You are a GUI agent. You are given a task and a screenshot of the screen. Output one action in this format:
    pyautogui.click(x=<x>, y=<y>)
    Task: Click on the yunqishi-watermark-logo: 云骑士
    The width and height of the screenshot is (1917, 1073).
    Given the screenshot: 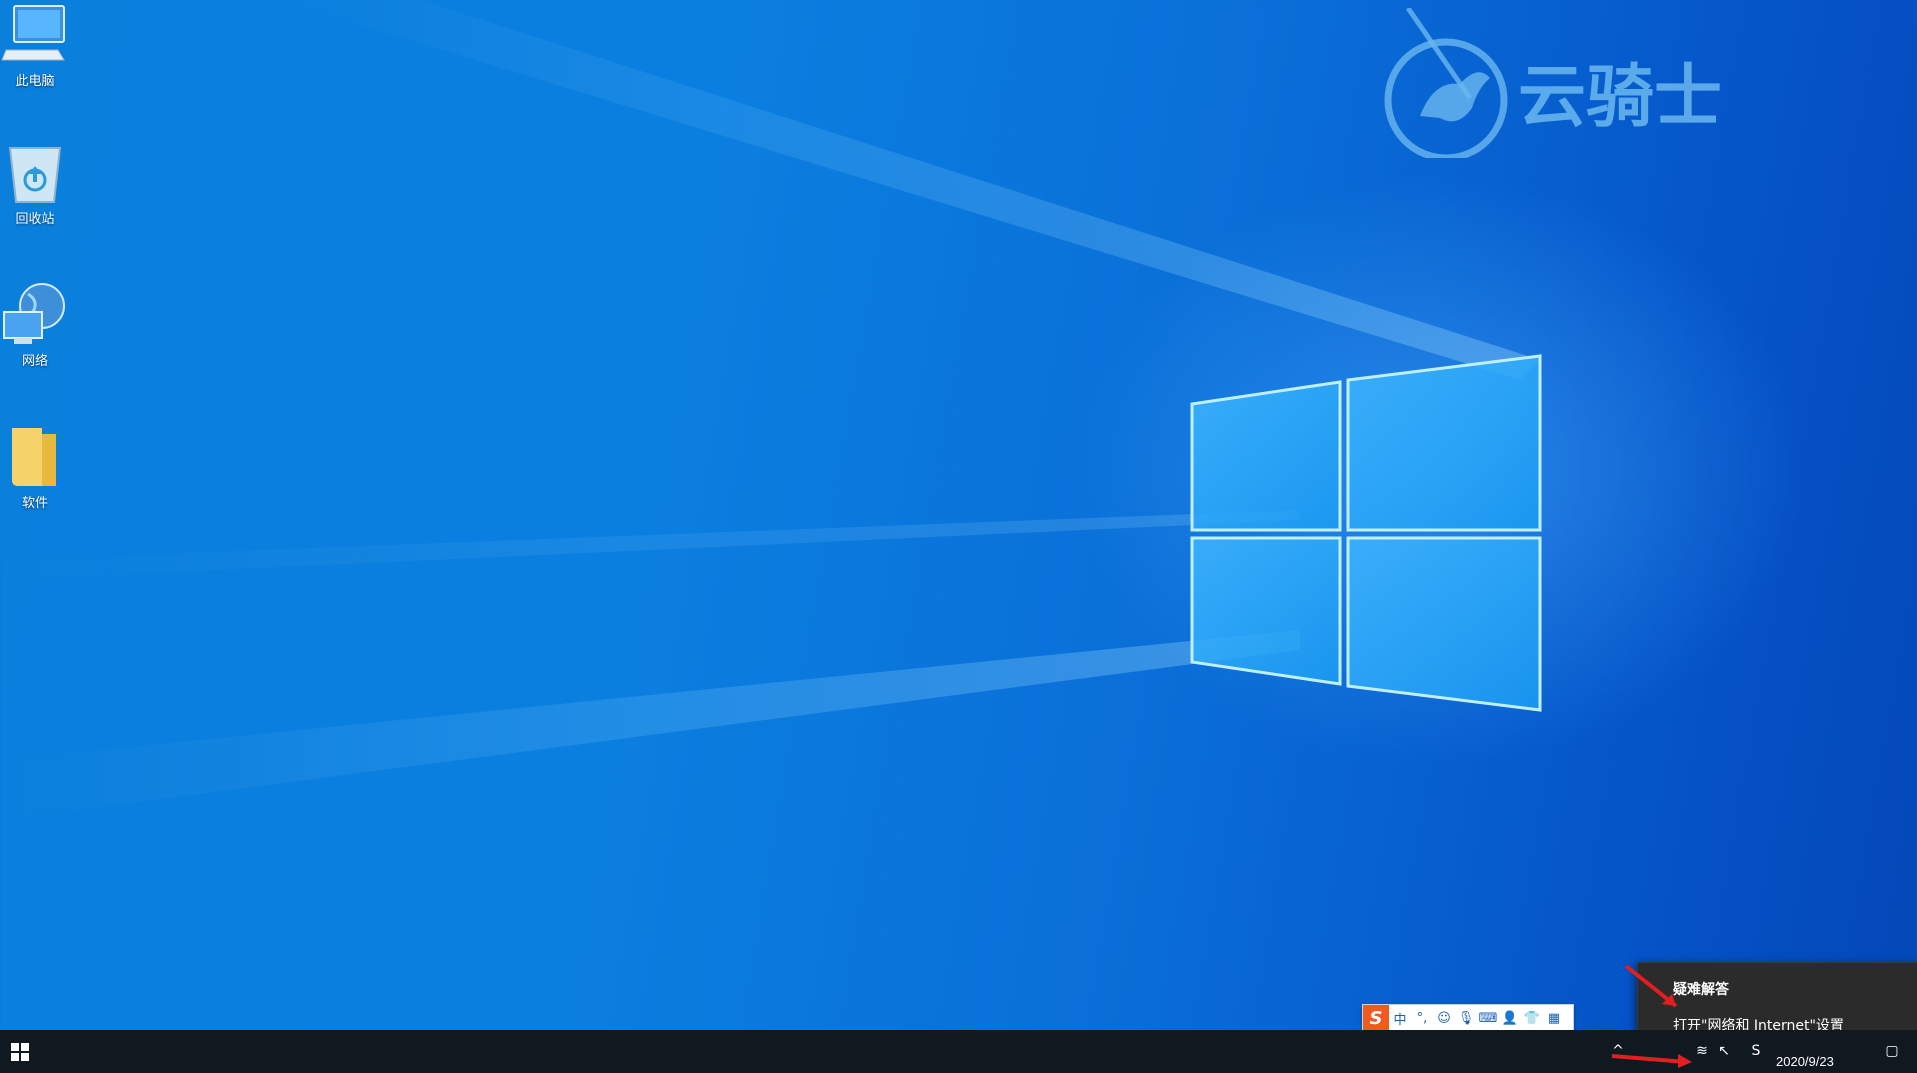 What is the action you would take?
    pyautogui.click(x=1553, y=83)
    